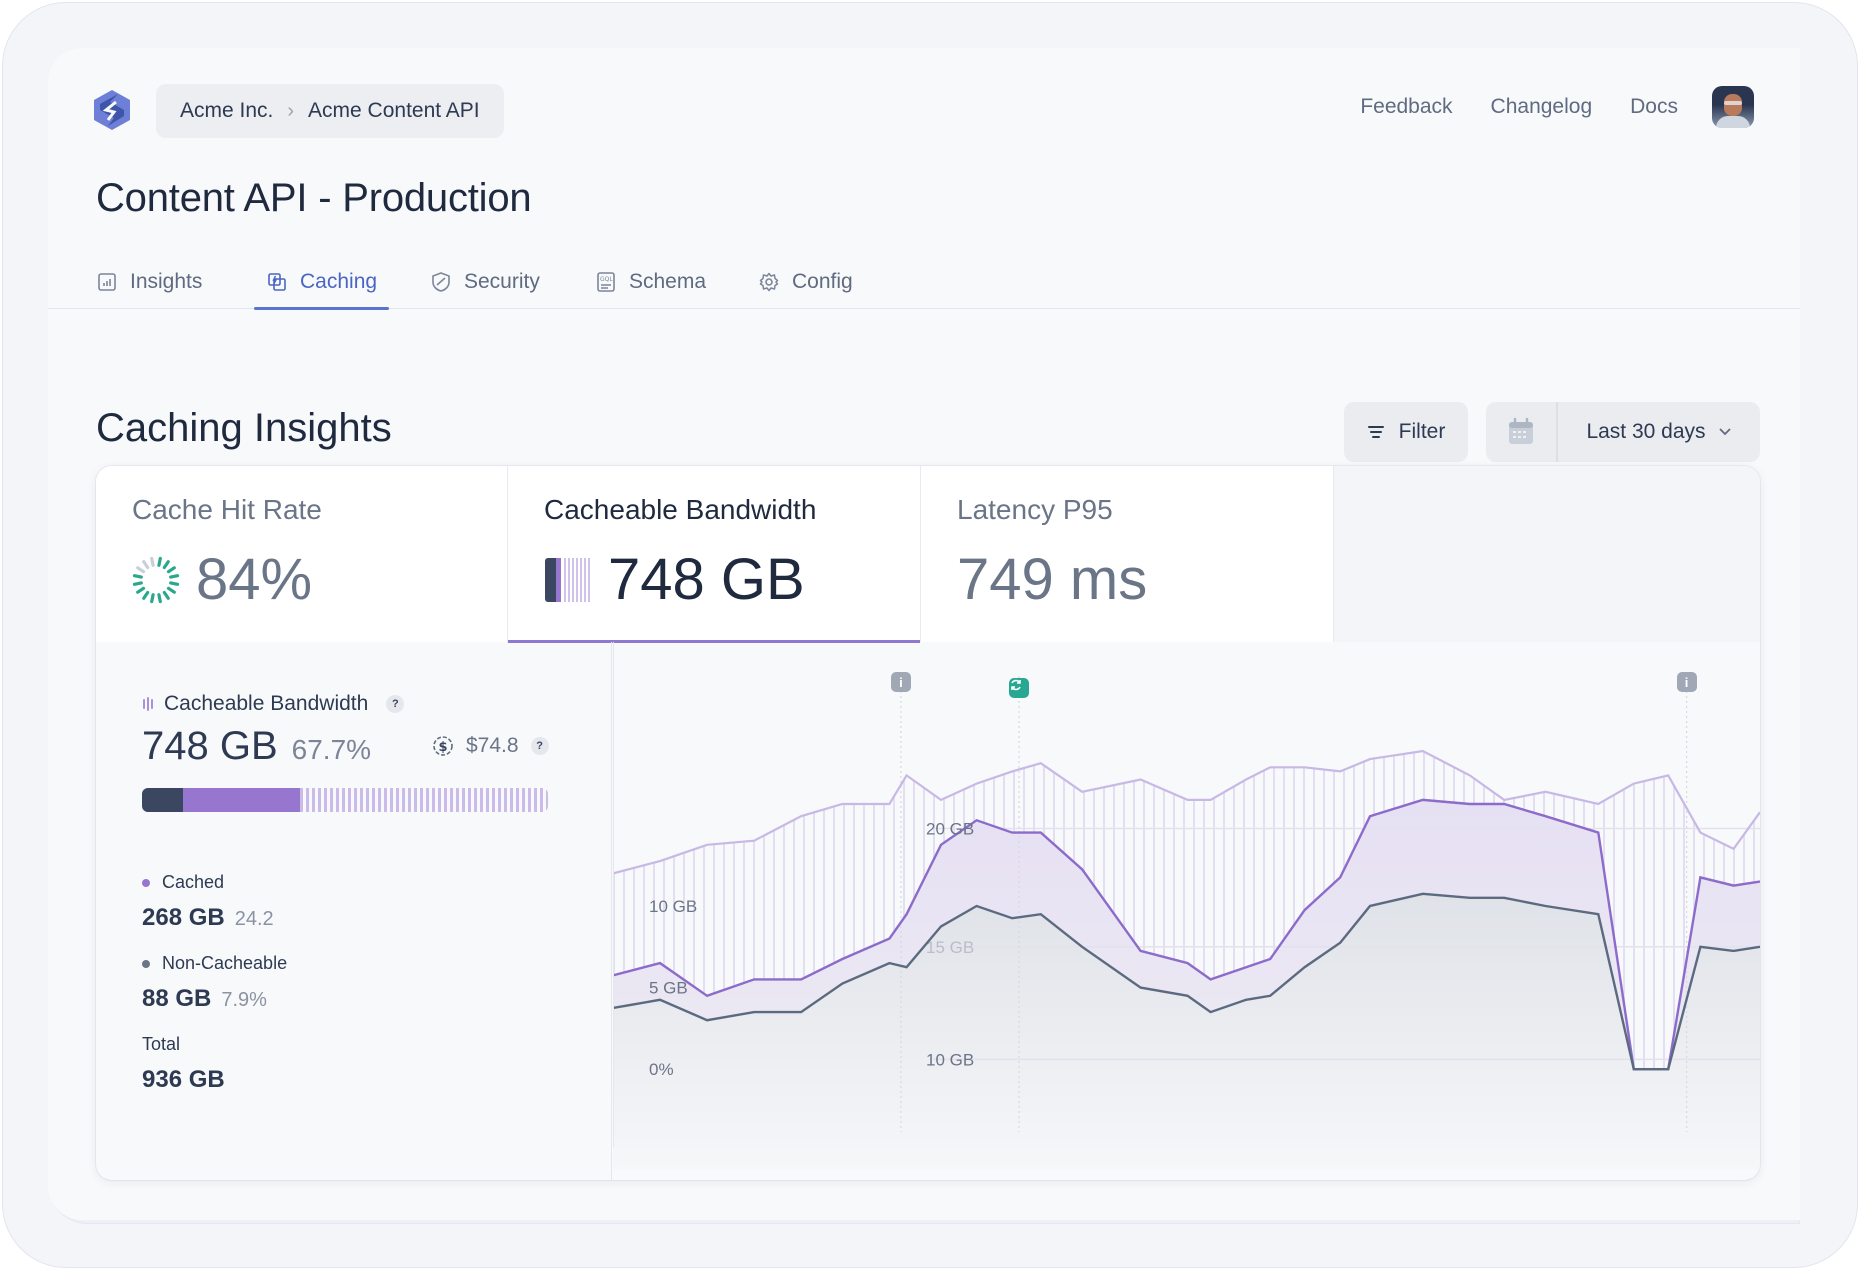  I want to click on breadcrumb-org: Acme Inc., so click(226, 111).